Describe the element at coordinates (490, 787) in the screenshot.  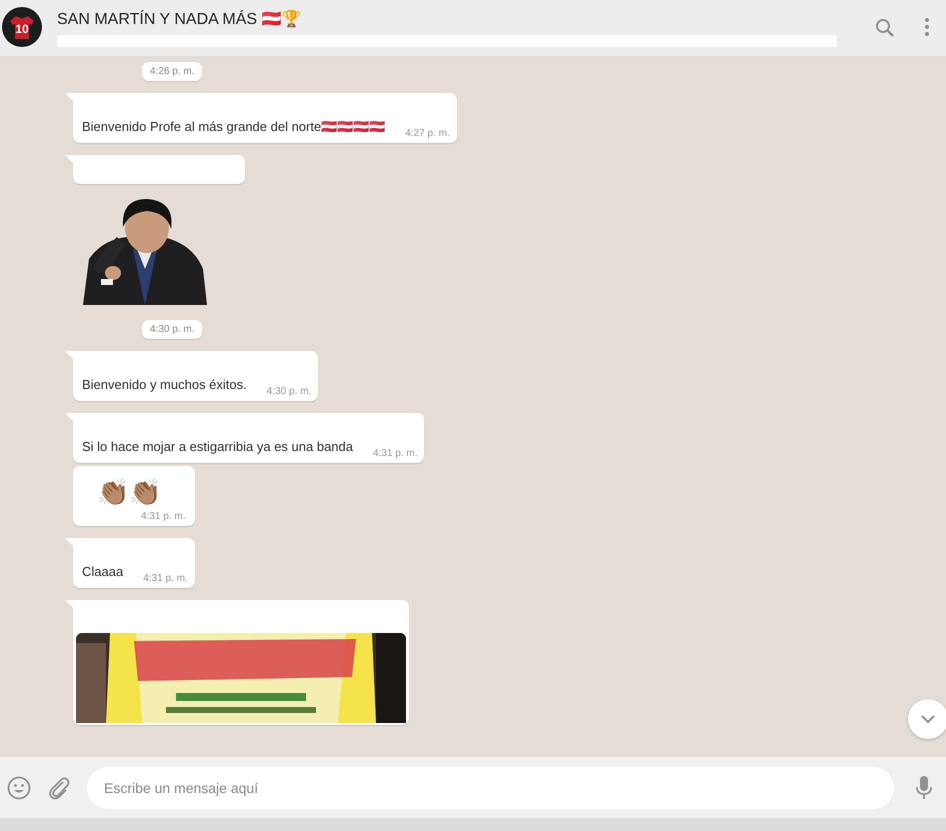
I see `message-input: Escribe un mensaje aquí` at that location.